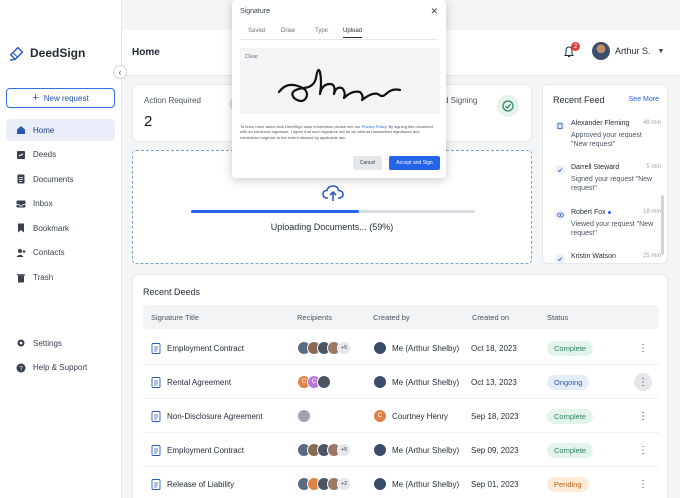  I want to click on status-cell: Complete, so click(570, 450).